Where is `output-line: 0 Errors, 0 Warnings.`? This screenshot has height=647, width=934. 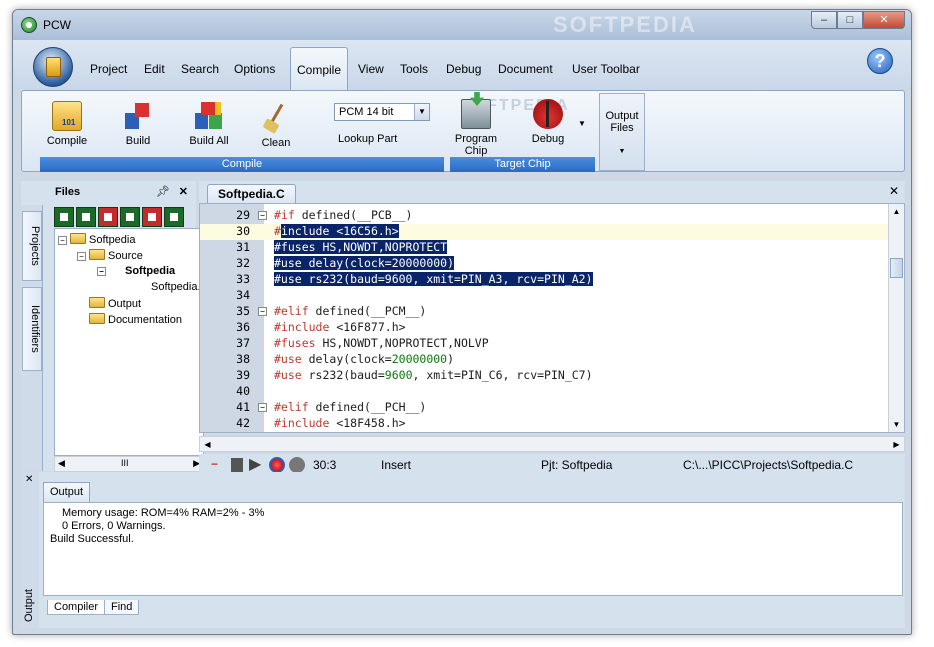 output-line: 0 Errors, 0 Warnings. is located at coordinates (114, 526).